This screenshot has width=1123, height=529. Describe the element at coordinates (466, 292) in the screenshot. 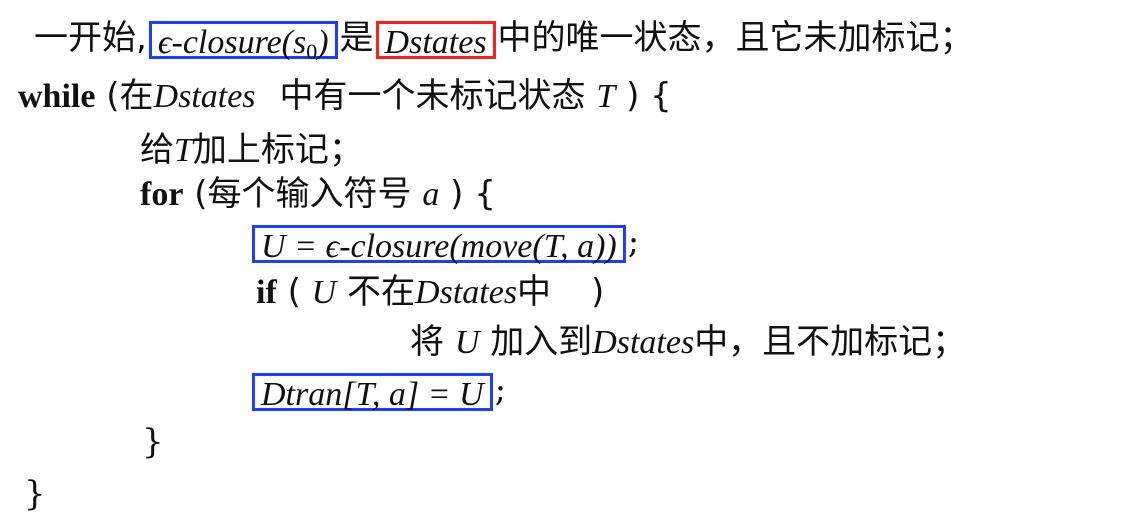

I see `if-dstates: Dstates` at that location.